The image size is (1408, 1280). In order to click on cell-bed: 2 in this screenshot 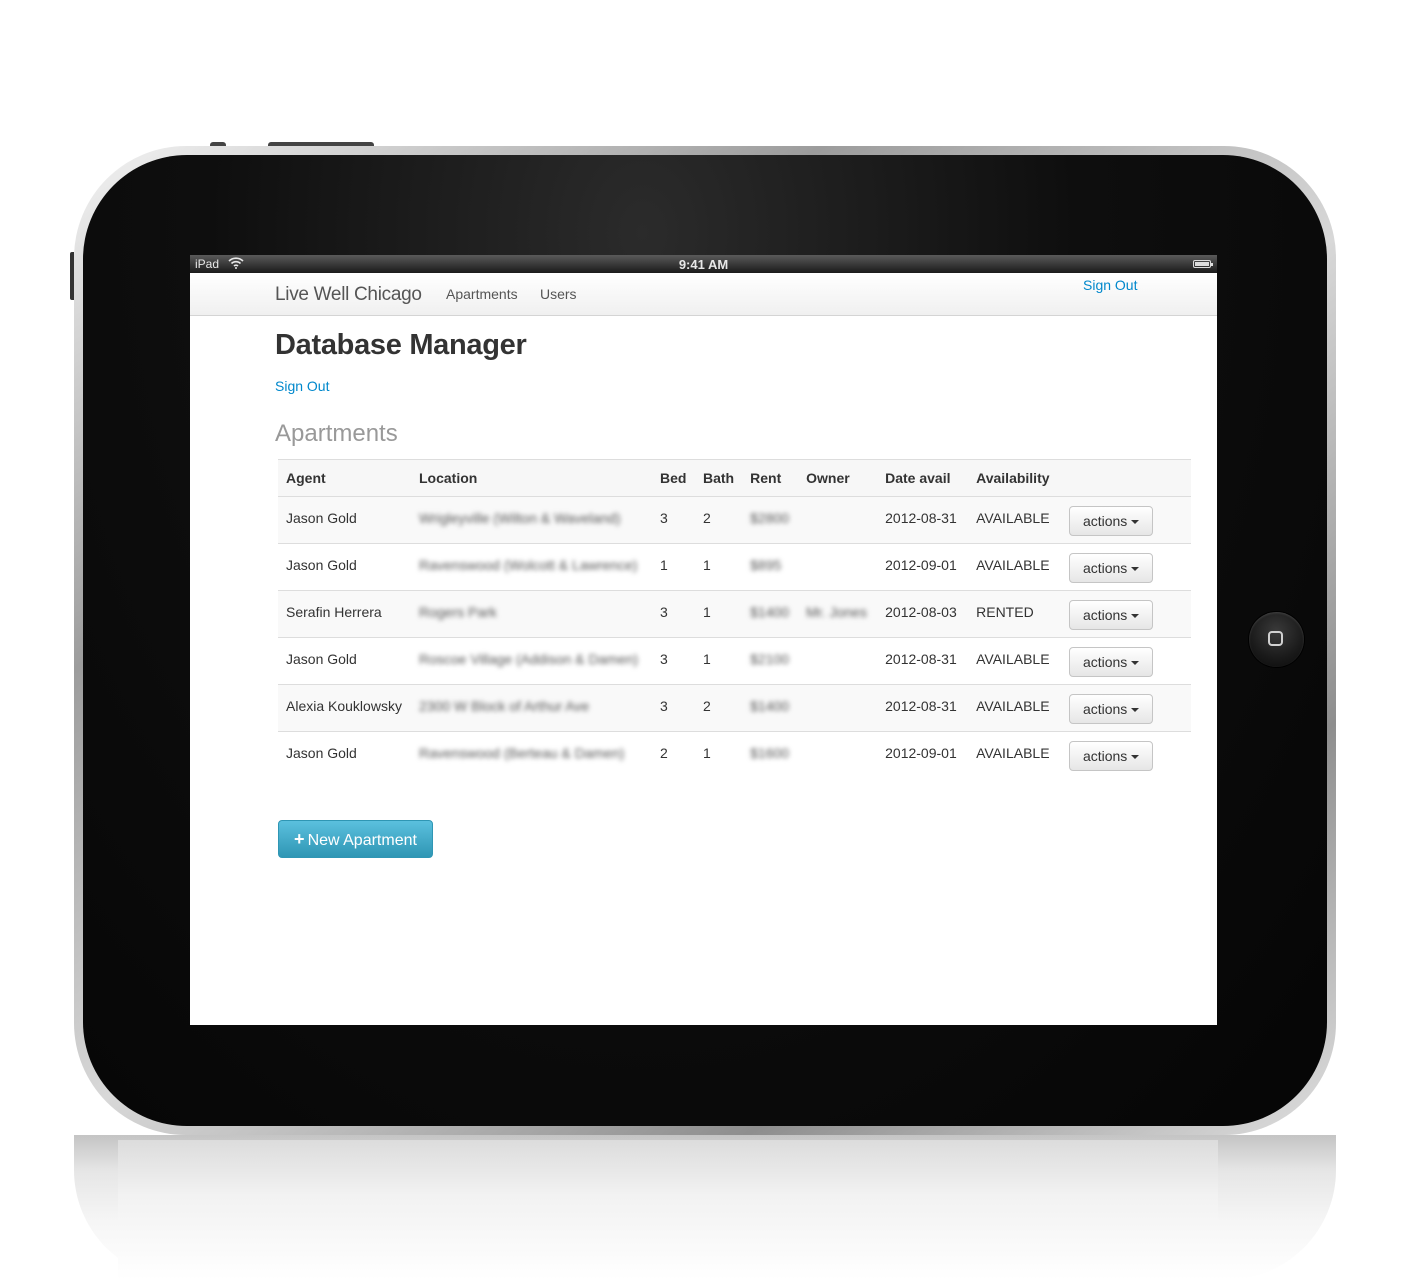, I will do `click(664, 753)`.